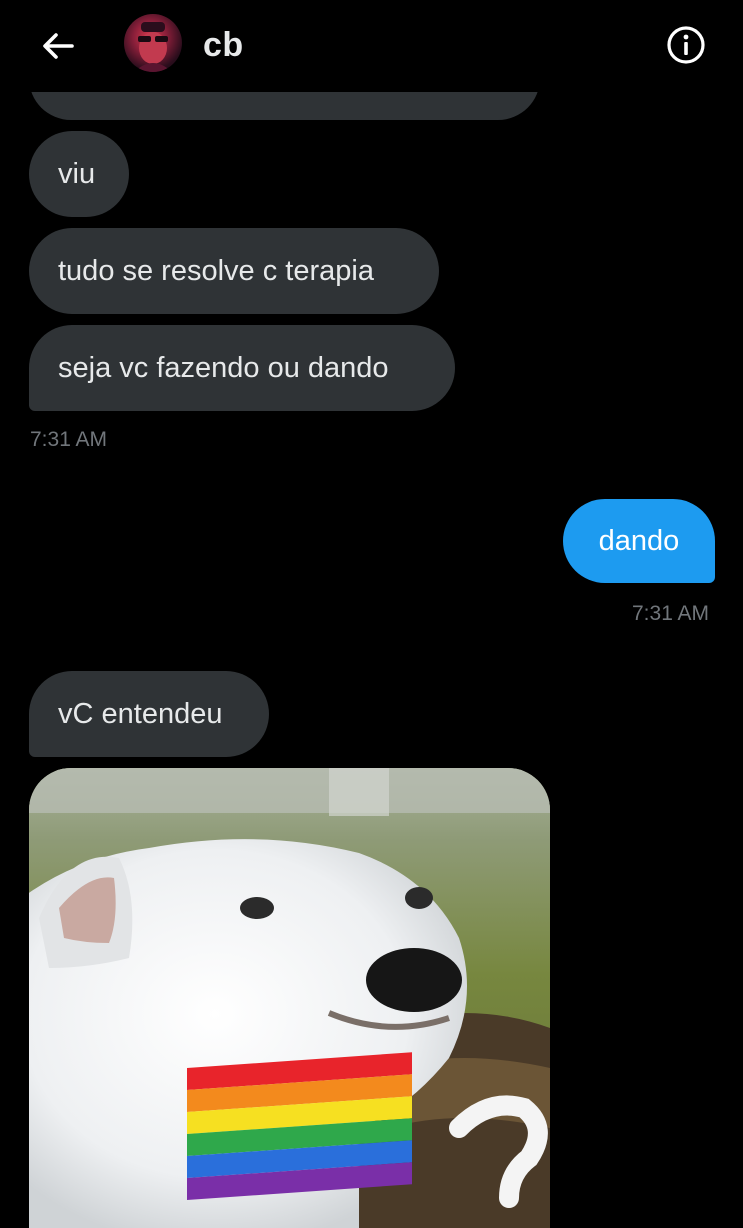 This screenshot has width=743, height=1228. I want to click on arrow-left-icon, so click(58, 46).